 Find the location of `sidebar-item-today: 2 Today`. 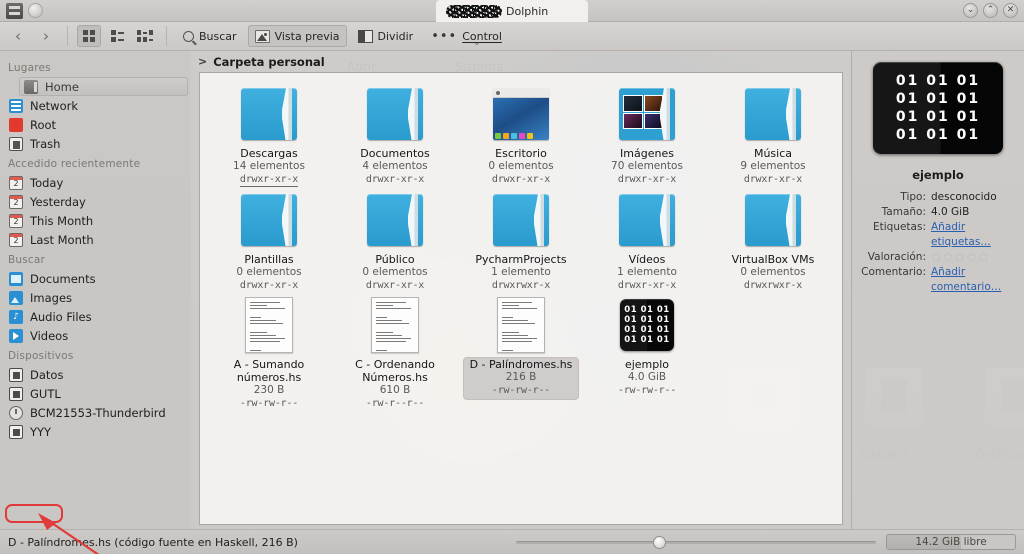

sidebar-item-today: 2 Today is located at coordinates (95, 182).